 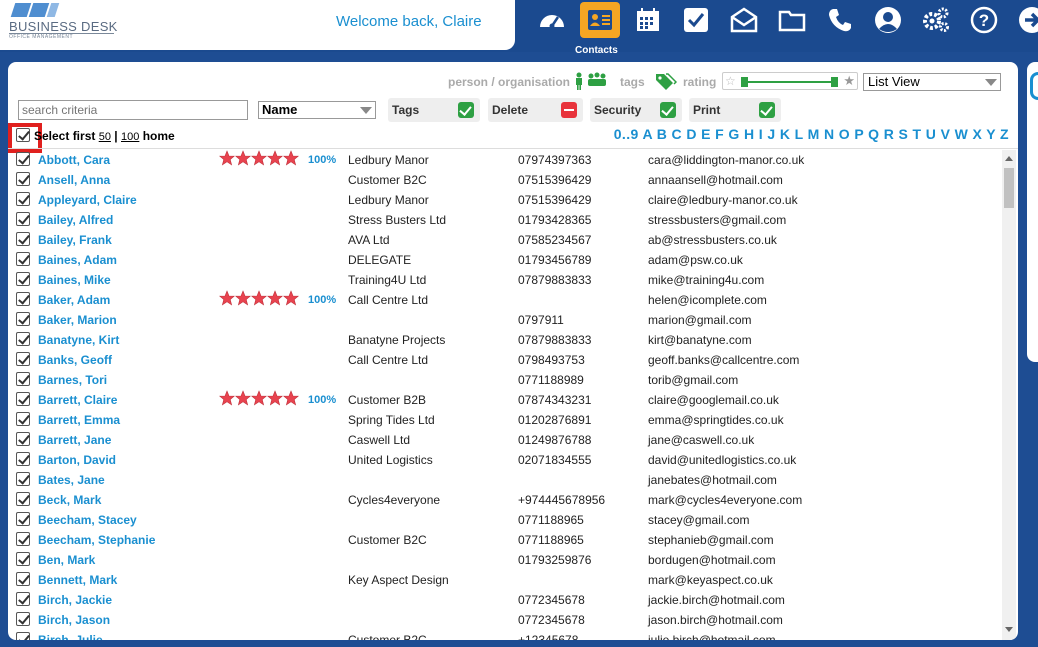 I want to click on contact-name-link: Baker, Adam, so click(x=74, y=300).